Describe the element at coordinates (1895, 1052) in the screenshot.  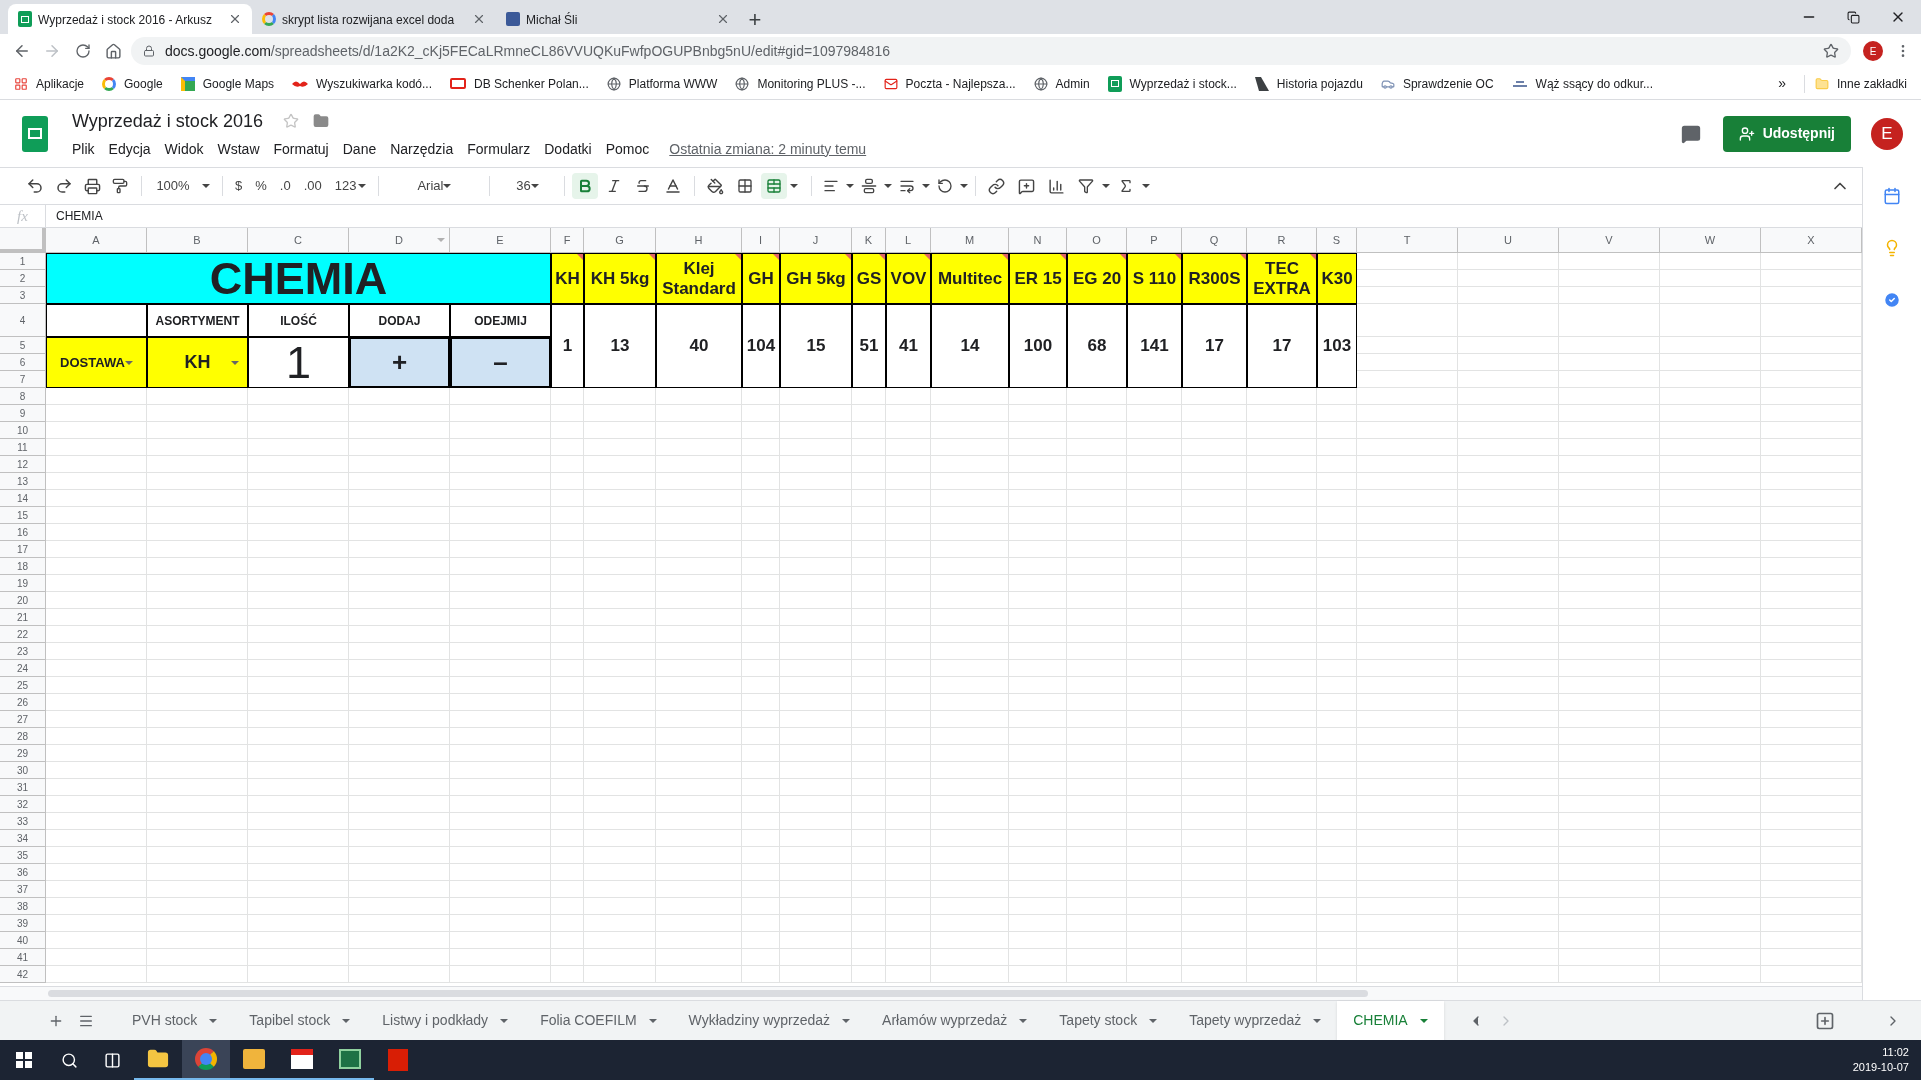
I see `clock-time: 11:02` at that location.